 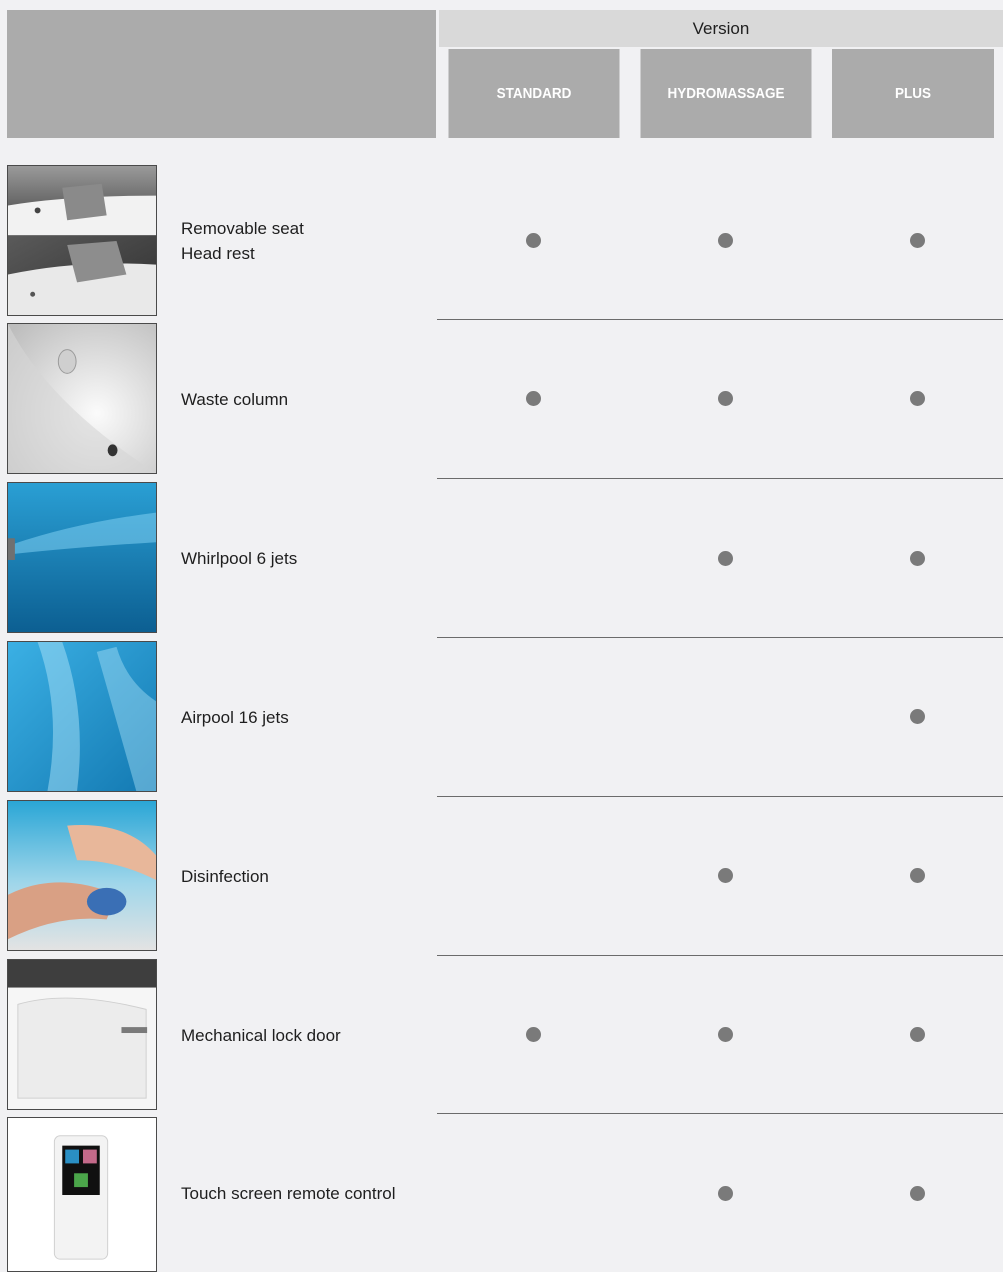 I want to click on feature-label: Mechanical lock door, so click(x=261, y=1035).